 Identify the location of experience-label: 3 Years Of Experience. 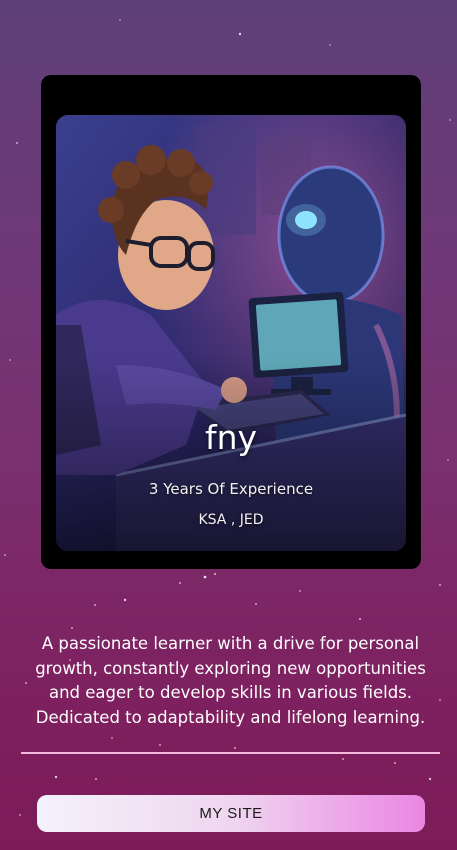
(231, 489).